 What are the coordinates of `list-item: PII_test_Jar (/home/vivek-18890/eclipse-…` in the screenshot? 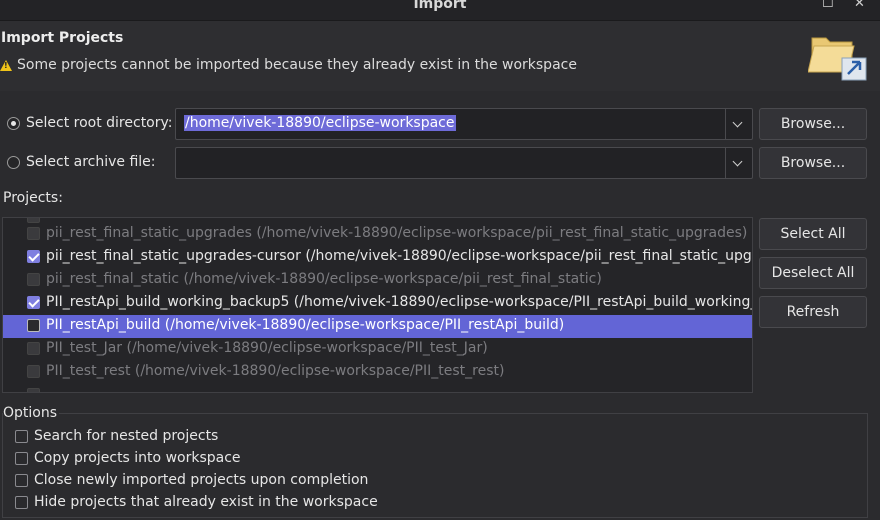 It's located at (377, 349).